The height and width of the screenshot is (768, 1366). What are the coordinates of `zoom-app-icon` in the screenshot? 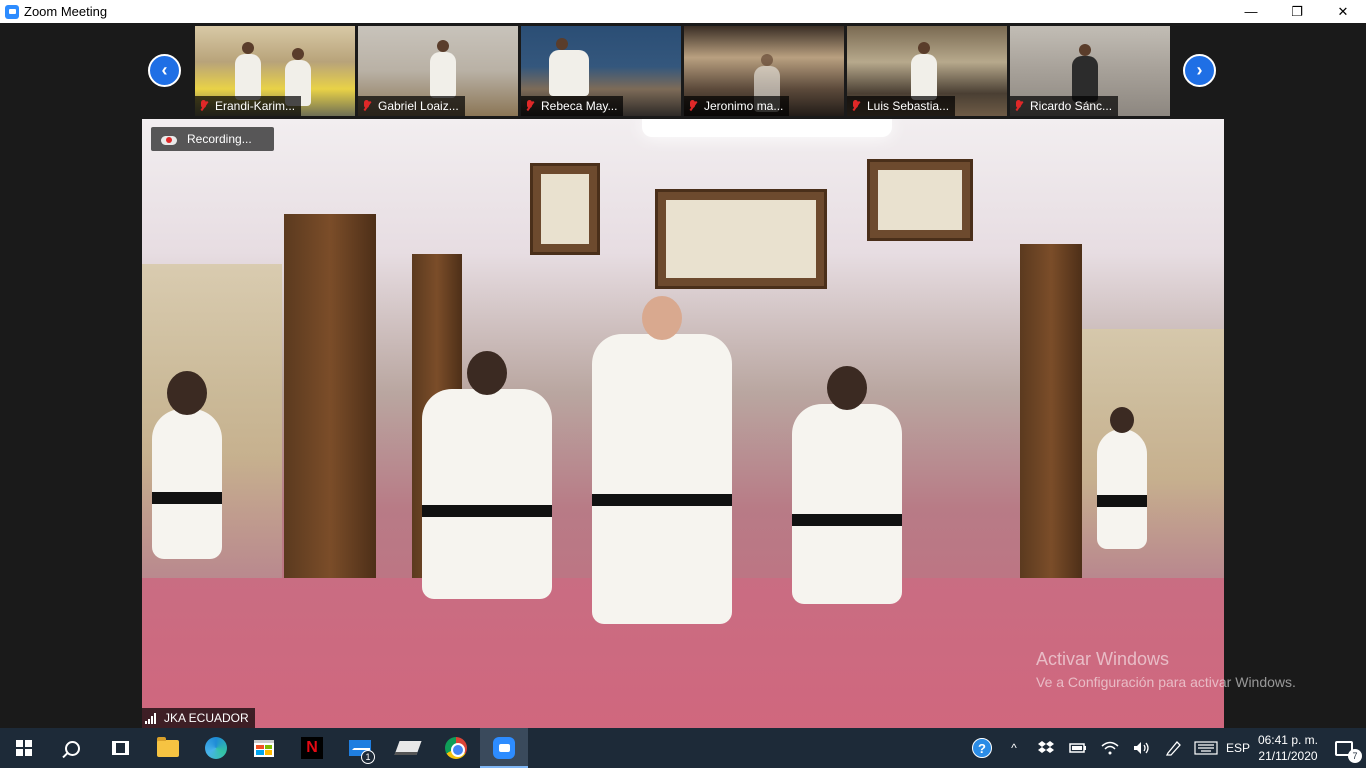 It's located at (12, 11).